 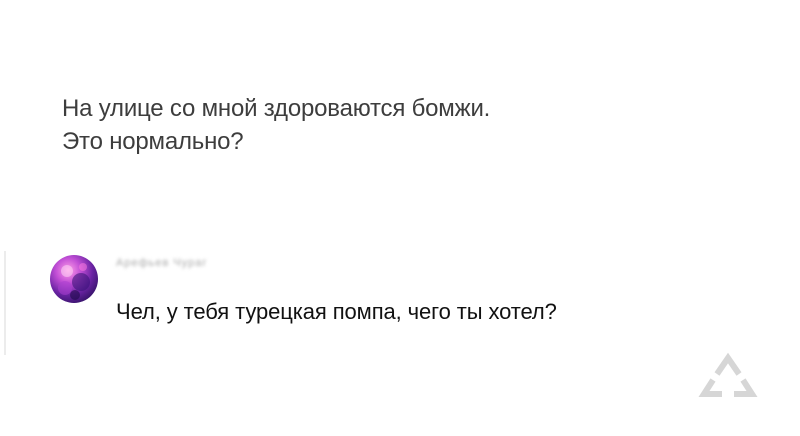 I want to click on avatar, so click(x=74, y=279).